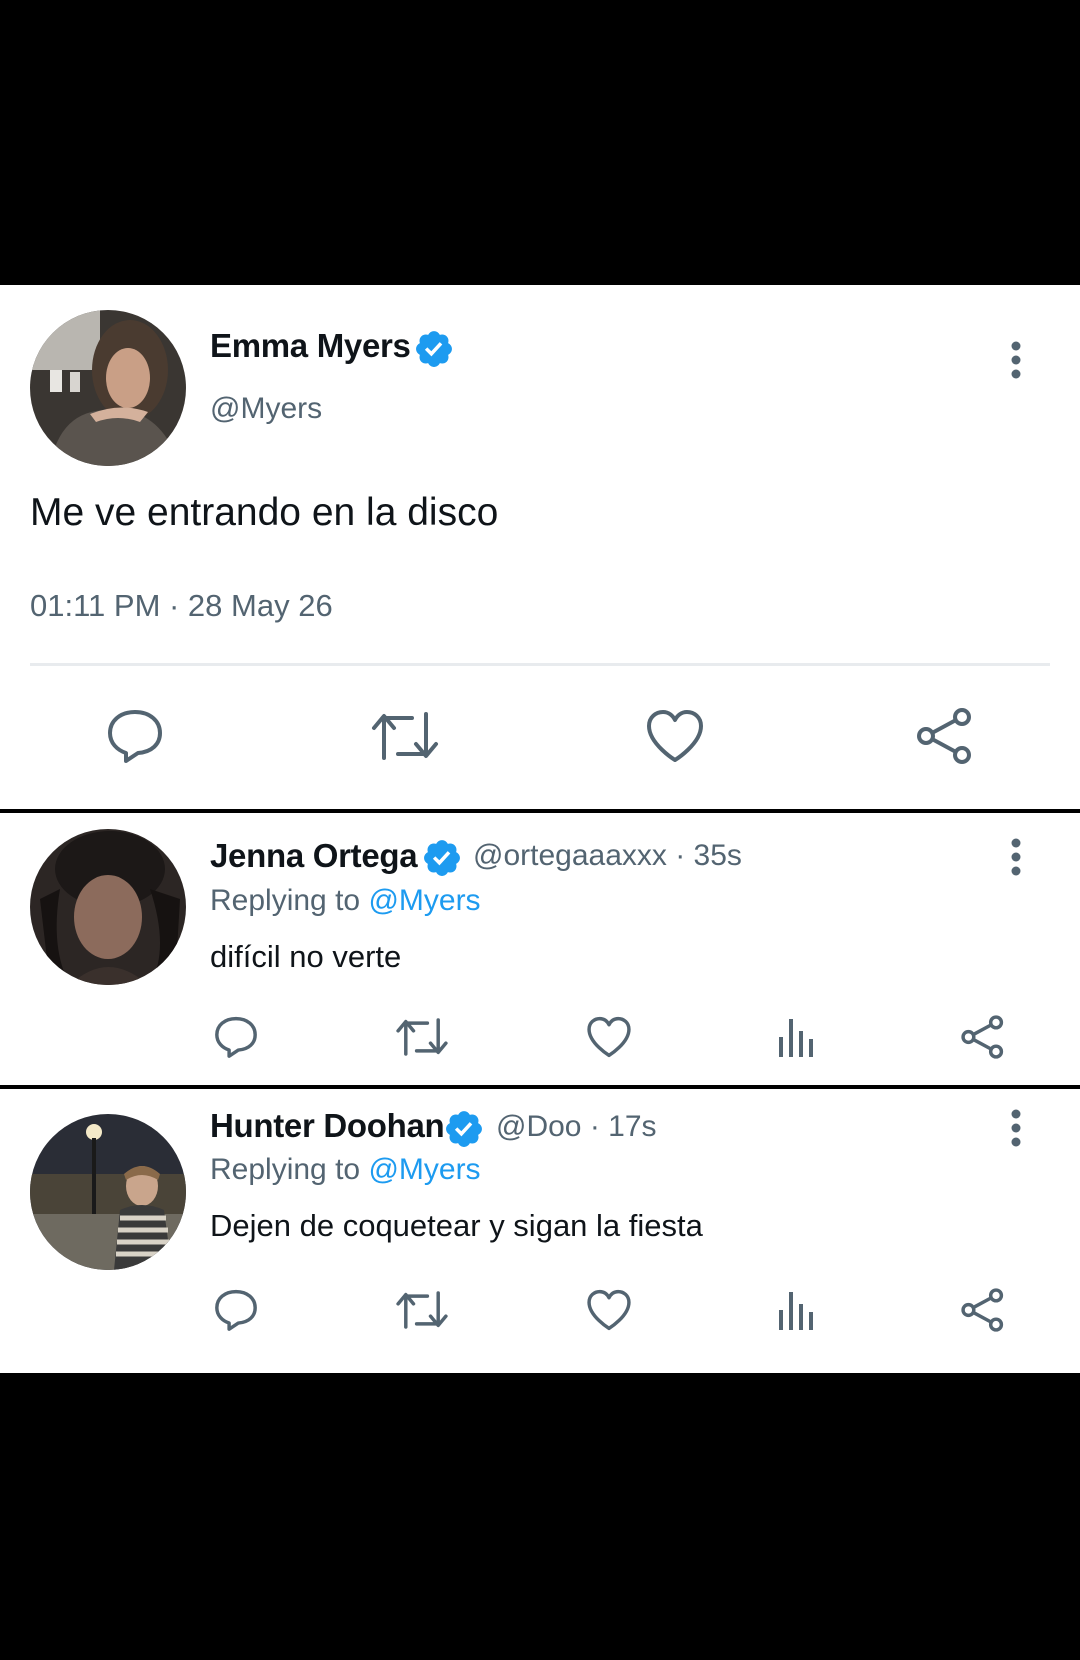 The height and width of the screenshot is (1660, 1080). Describe the element at coordinates (306, 956) in the screenshot. I see `reply-text: difícil no verte` at that location.